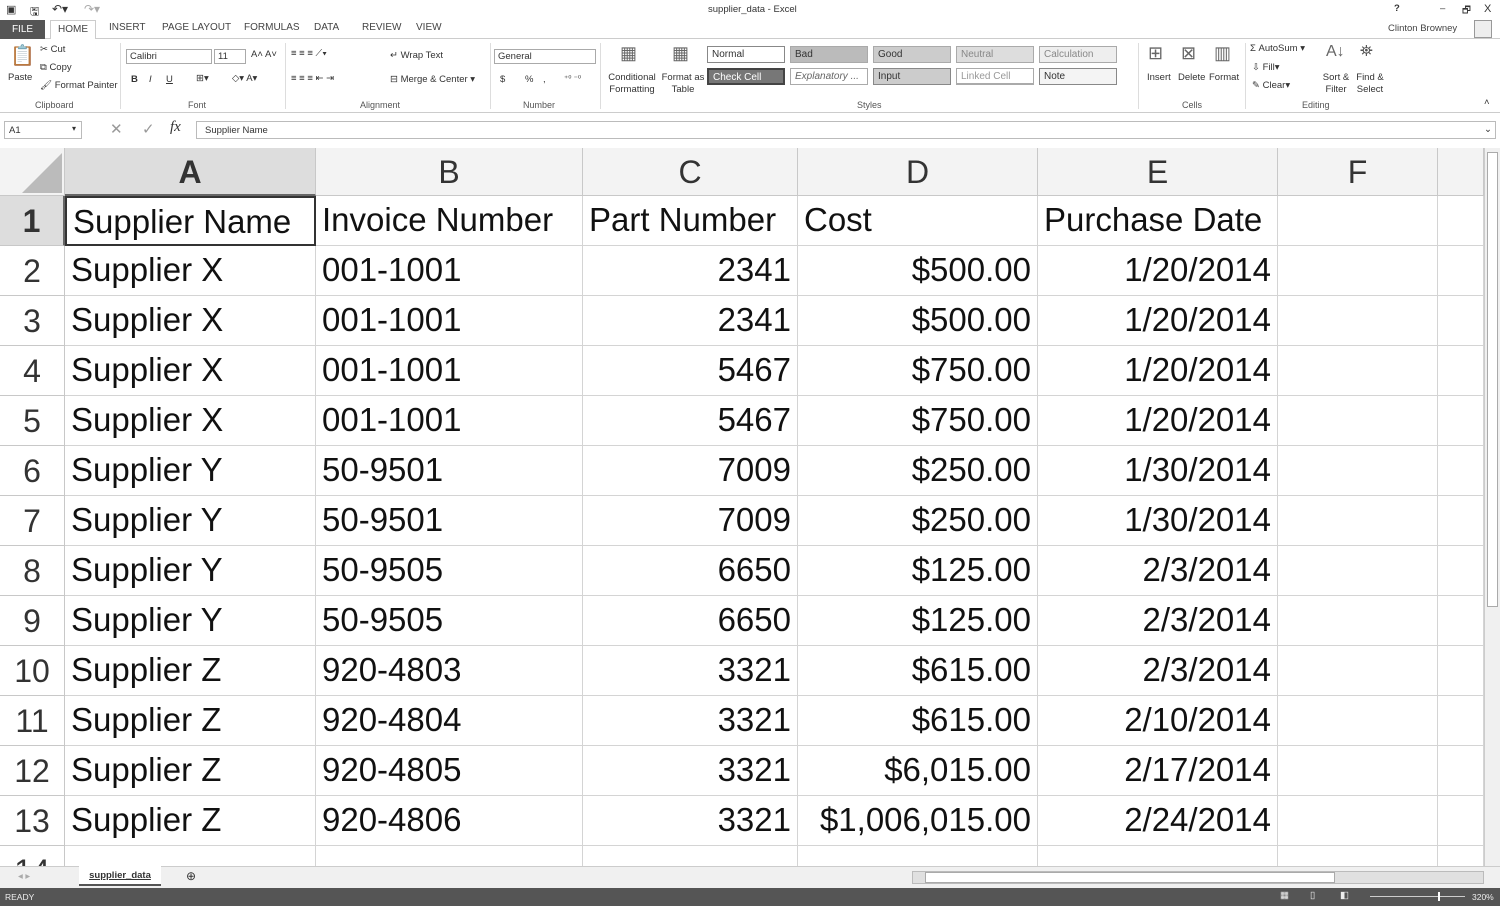 The image size is (1500, 906). What do you see at coordinates (1158, 621) in the screenshot?
I see `data-cell: 2/3/2014` at bounding box center [1158, 621].